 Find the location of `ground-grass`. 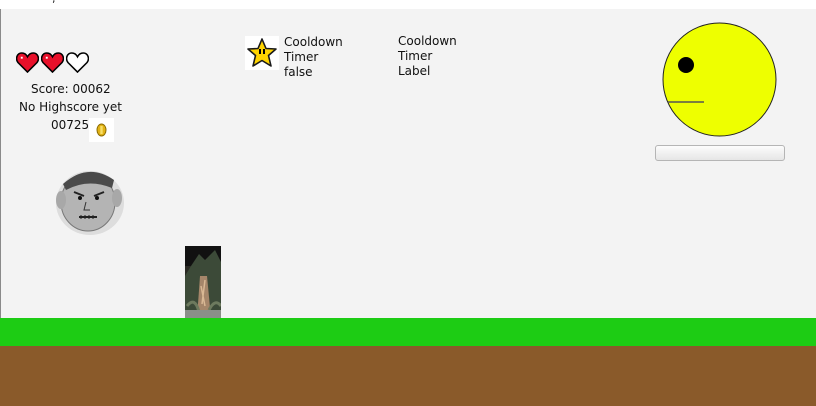

ground-grass is located at coordinates (408, 332).